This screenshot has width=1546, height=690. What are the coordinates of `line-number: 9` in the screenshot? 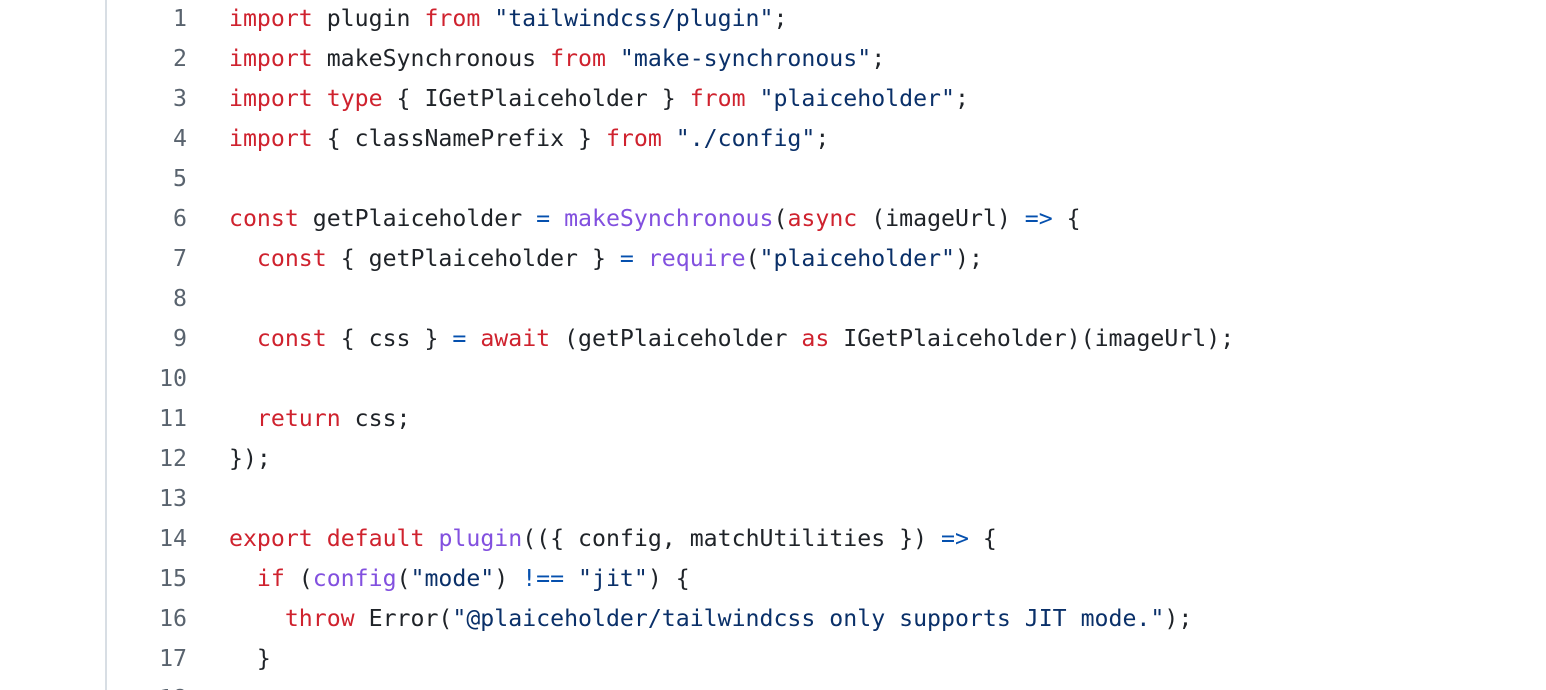 It's located at (147, 338).